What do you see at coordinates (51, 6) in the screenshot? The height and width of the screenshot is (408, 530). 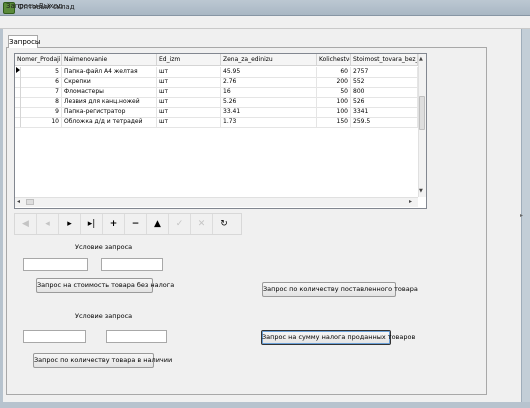 I see `menu-vyhod: Выход` at bounding box center [51, 6].